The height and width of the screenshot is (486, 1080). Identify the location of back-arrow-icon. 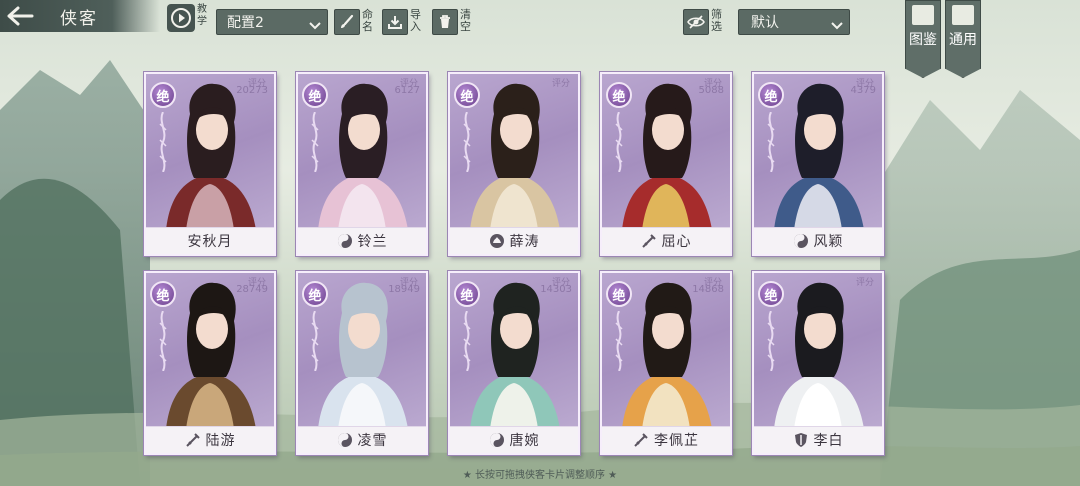
(20, 16).